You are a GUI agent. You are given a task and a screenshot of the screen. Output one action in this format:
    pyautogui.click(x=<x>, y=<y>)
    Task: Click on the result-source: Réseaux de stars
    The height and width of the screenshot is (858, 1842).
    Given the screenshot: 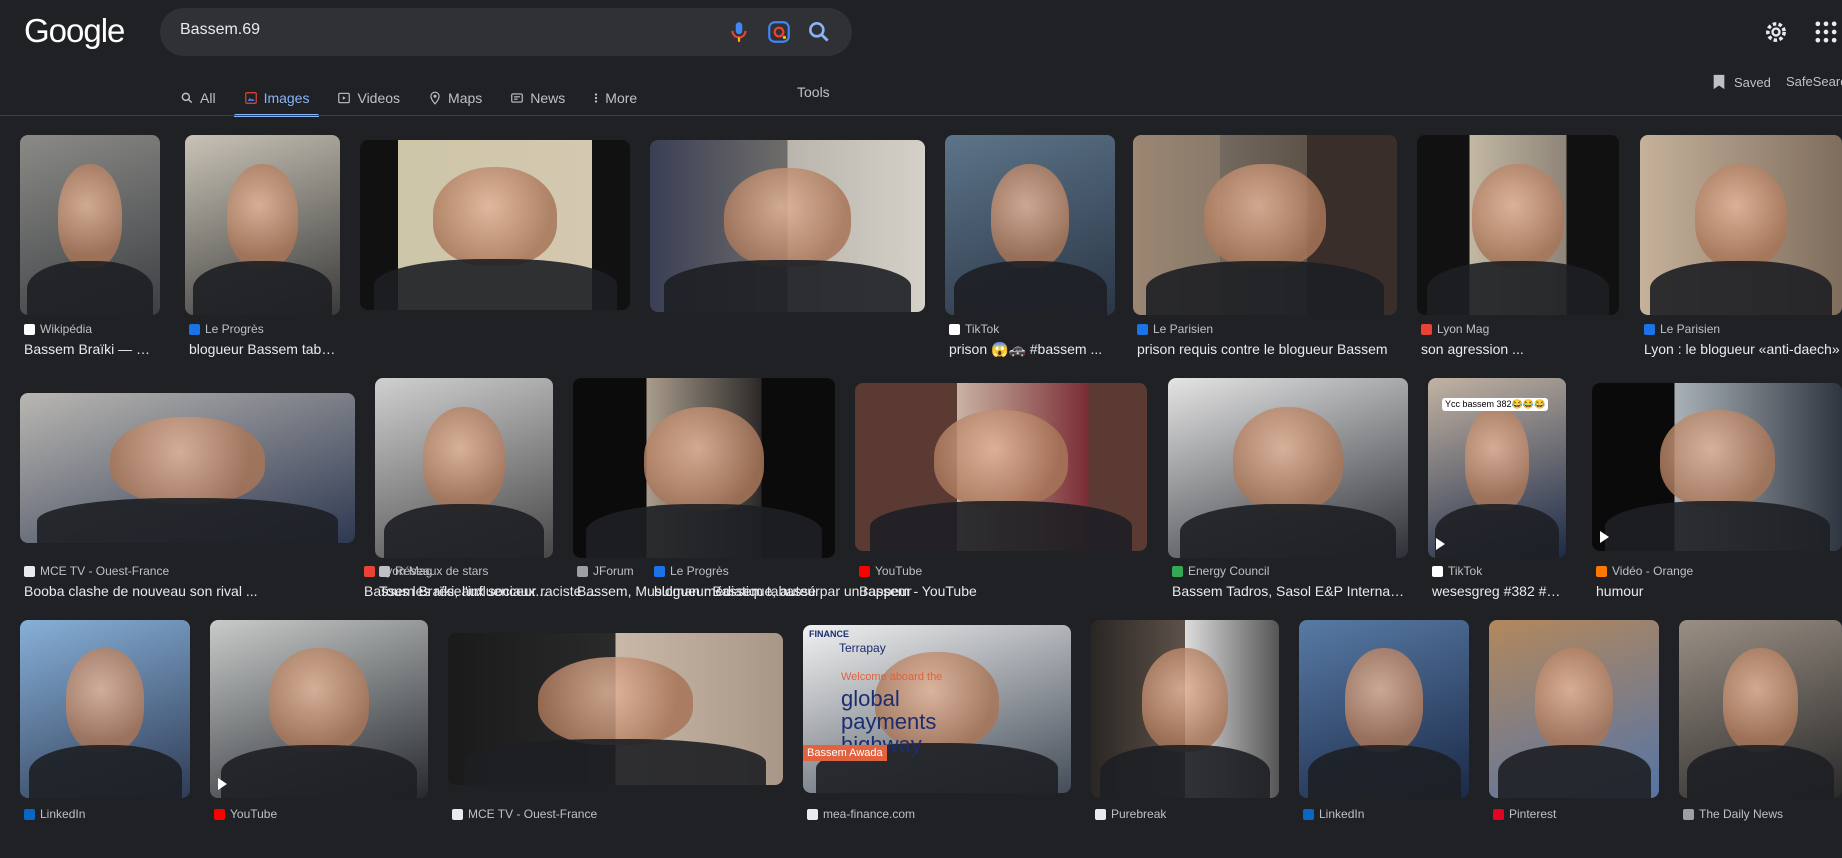 What is the action you would take?
    pyautogui.click(x=433, y=571)
    